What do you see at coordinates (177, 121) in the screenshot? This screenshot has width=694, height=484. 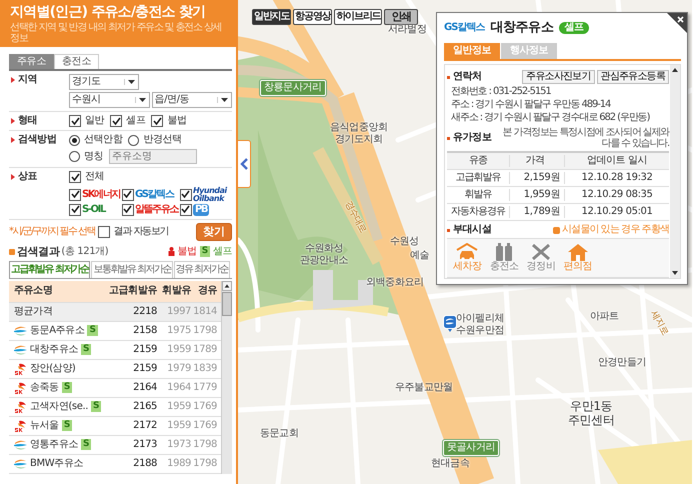 I see `checkbox-label: 불법` at bounding box center [177, 121].